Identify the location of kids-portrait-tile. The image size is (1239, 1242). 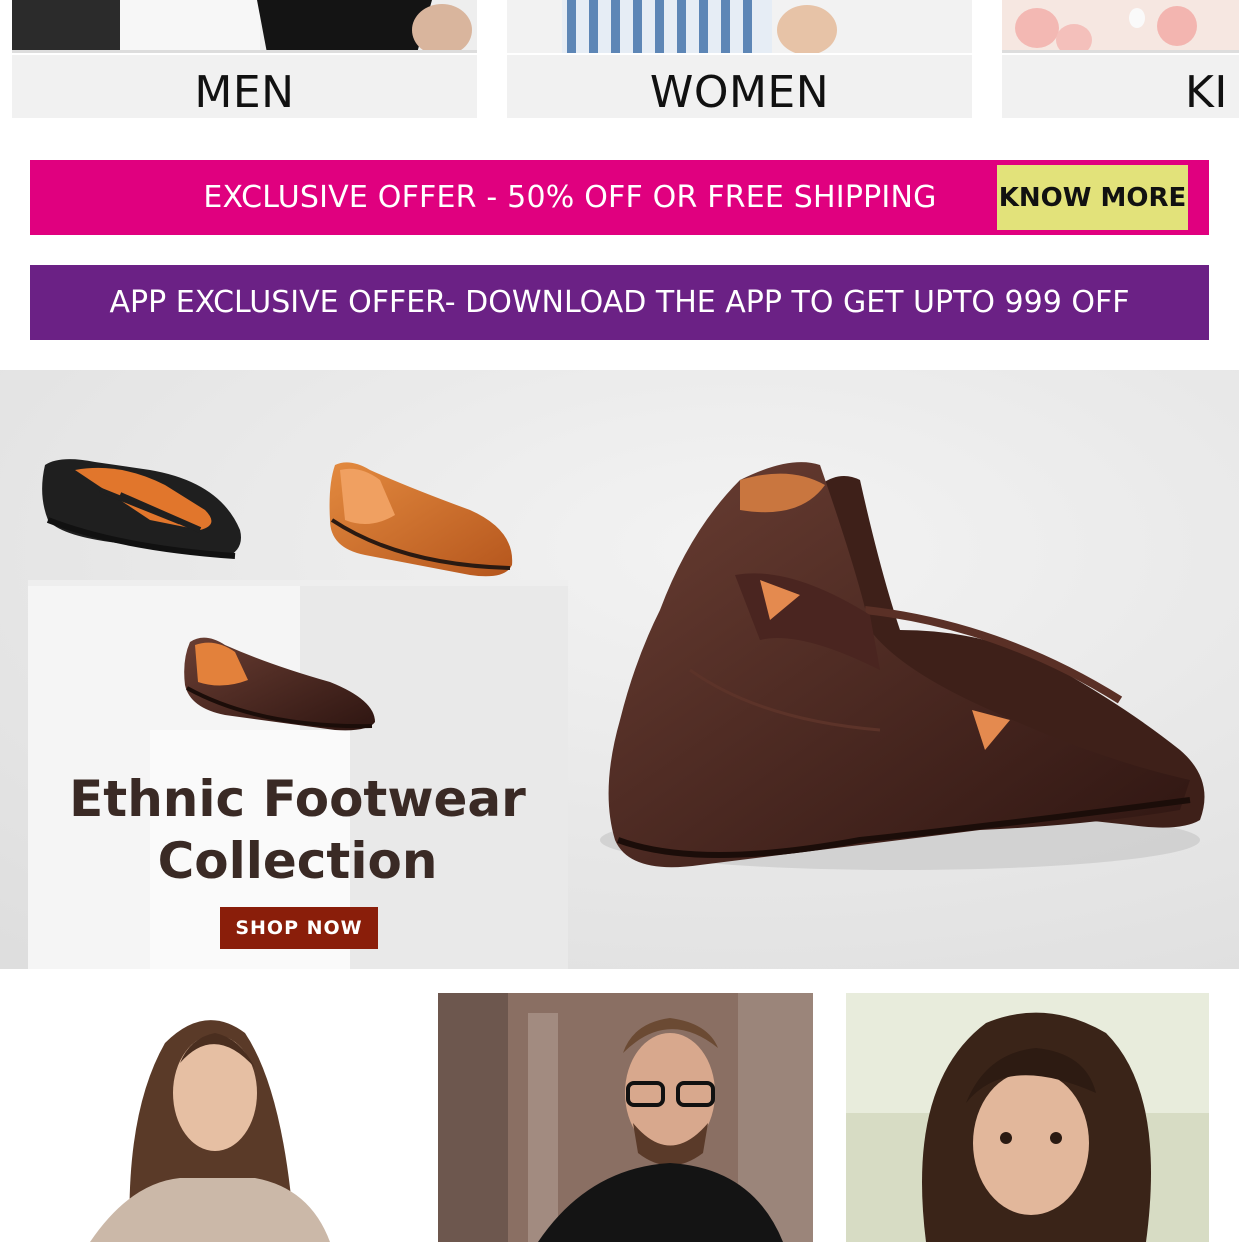
(1027, 1117).